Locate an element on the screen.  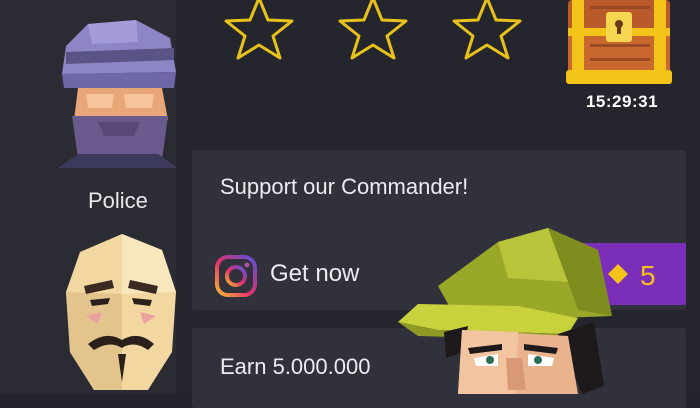
treasure-chest-icon is located at coordinates (619, 43).